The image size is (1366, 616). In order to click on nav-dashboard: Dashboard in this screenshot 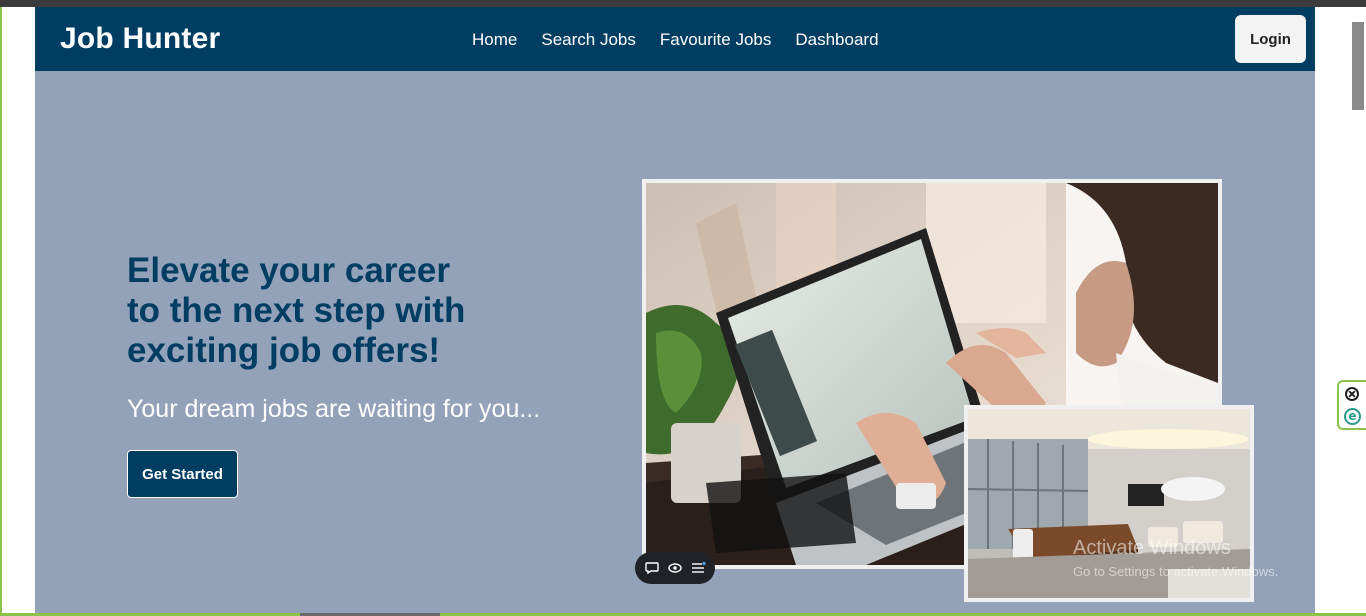, I will do `click(836, 40)`.